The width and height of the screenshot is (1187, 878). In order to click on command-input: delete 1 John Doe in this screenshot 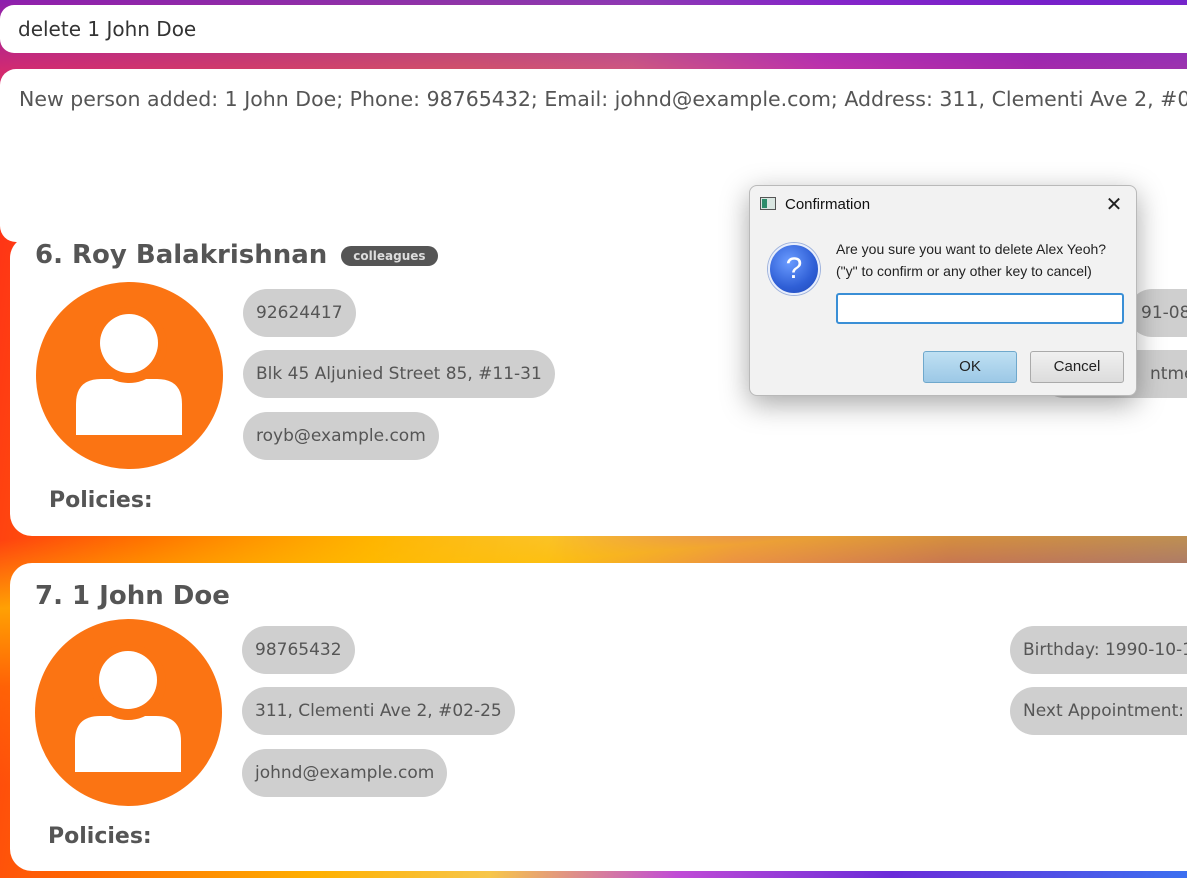, I will do `click(593, 29)`.